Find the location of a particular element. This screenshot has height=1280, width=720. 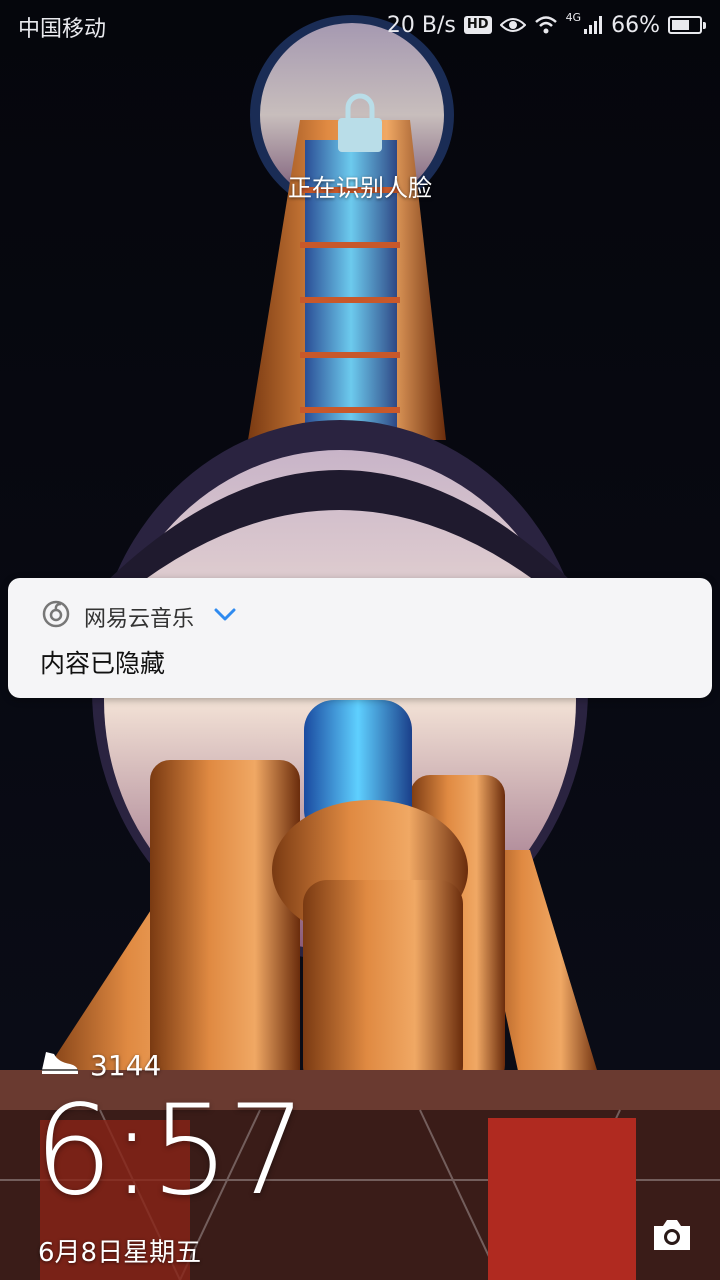

network-type: 4G is located at coordinates (573, 17).